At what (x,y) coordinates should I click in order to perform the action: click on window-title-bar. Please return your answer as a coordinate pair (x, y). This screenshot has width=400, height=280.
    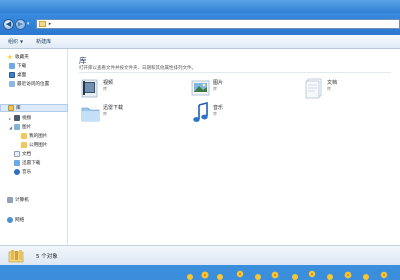
    Looking at the image, I should click on (200, 6).